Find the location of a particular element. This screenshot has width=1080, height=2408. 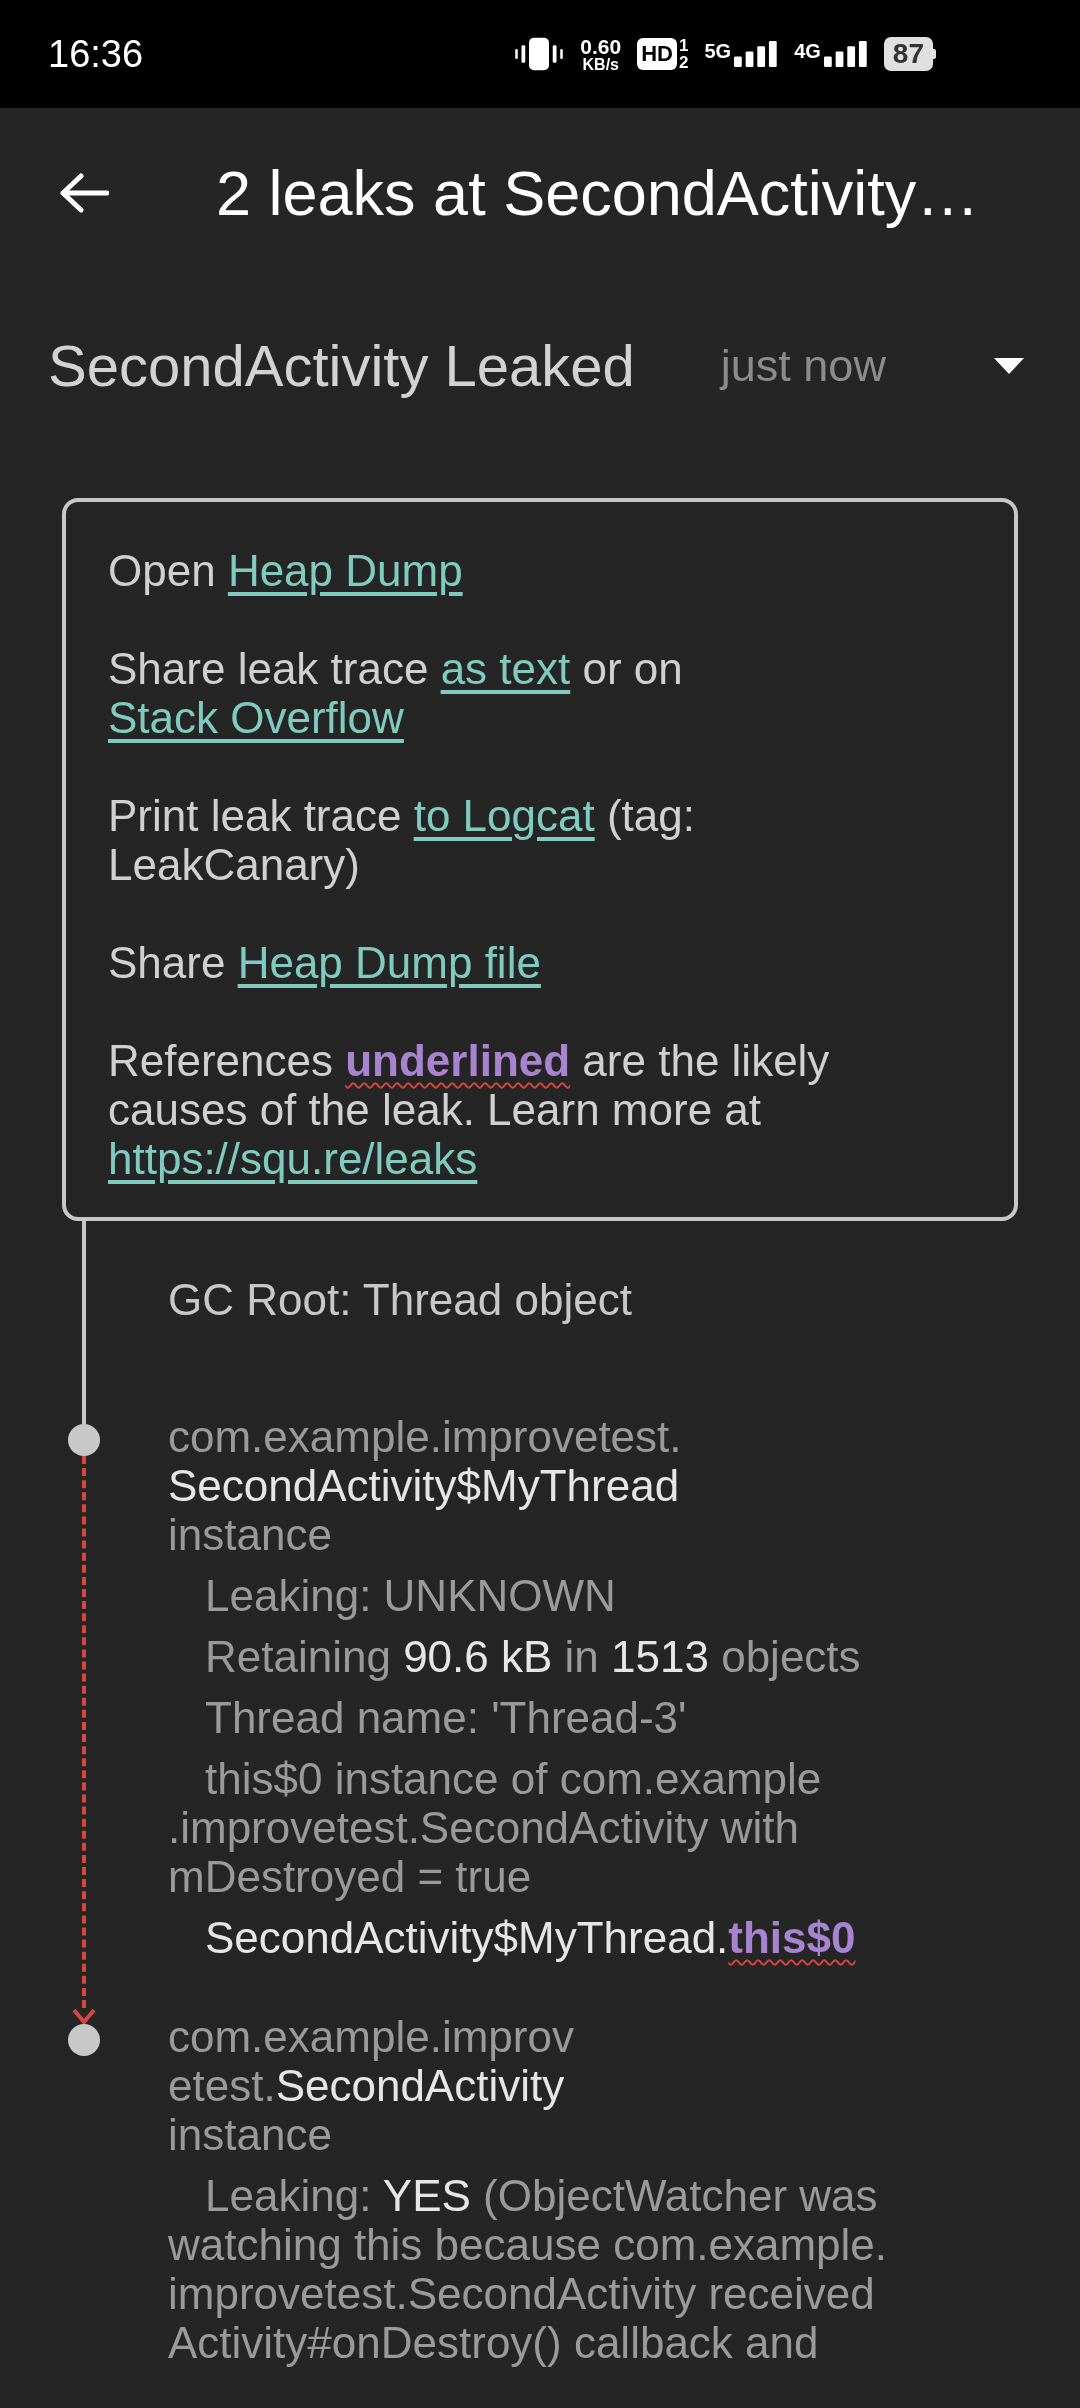

info-text: Share leak trace as text or on Stack Overflow is located at coordinates (396, 693).